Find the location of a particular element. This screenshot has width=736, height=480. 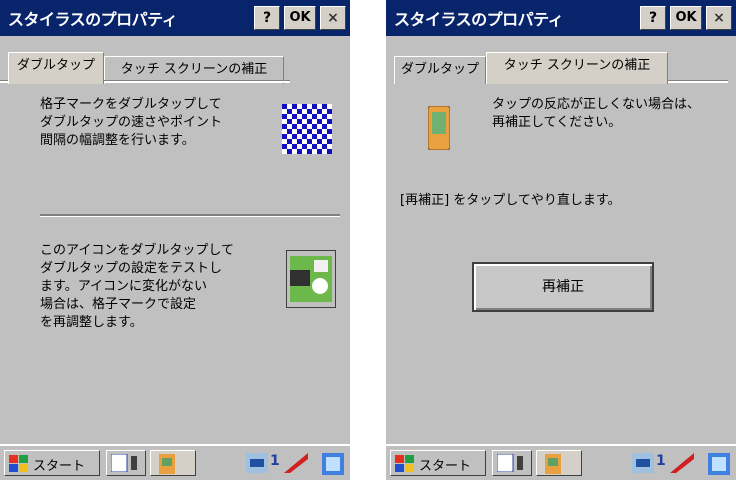

recalibrate-button: 再補正 is located at coordinates (563, 287).